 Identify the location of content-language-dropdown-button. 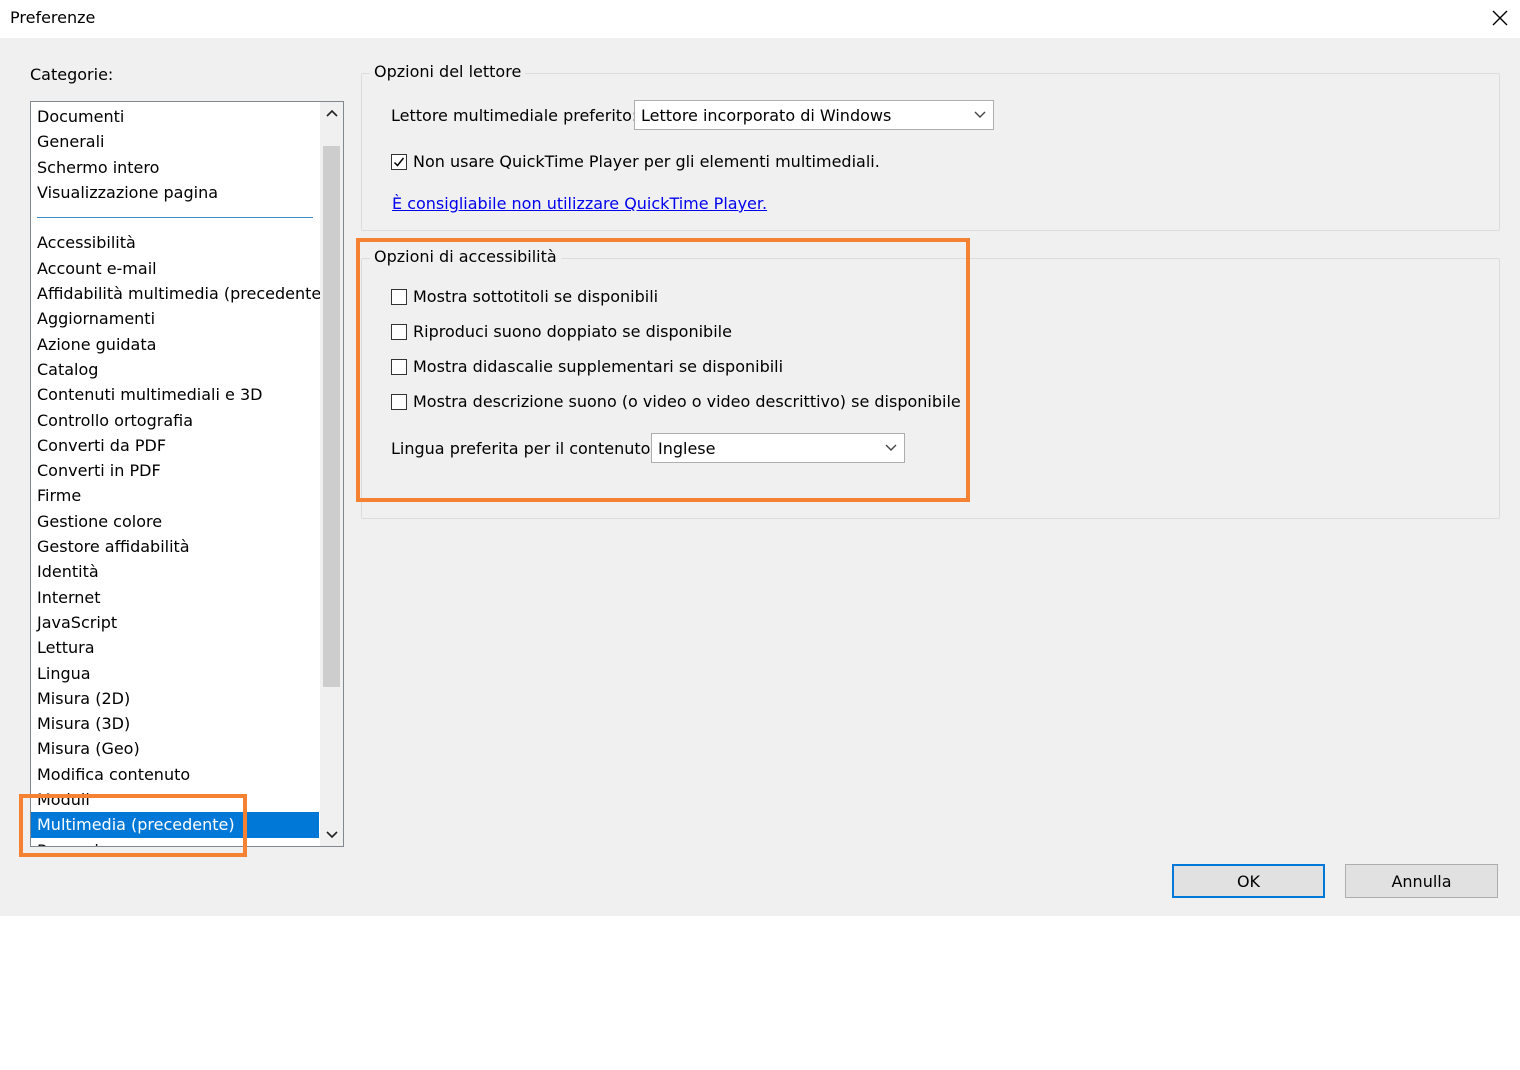
(891, 448).